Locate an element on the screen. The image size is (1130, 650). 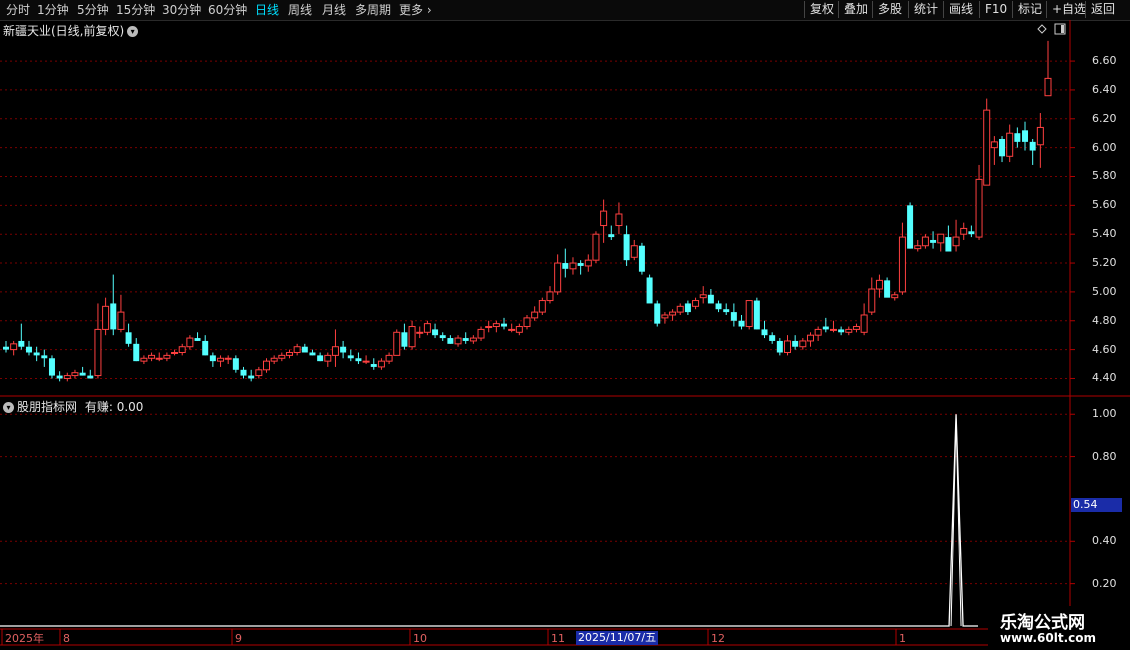
x-tick-label: 10 is located at coordinates (420, 638).